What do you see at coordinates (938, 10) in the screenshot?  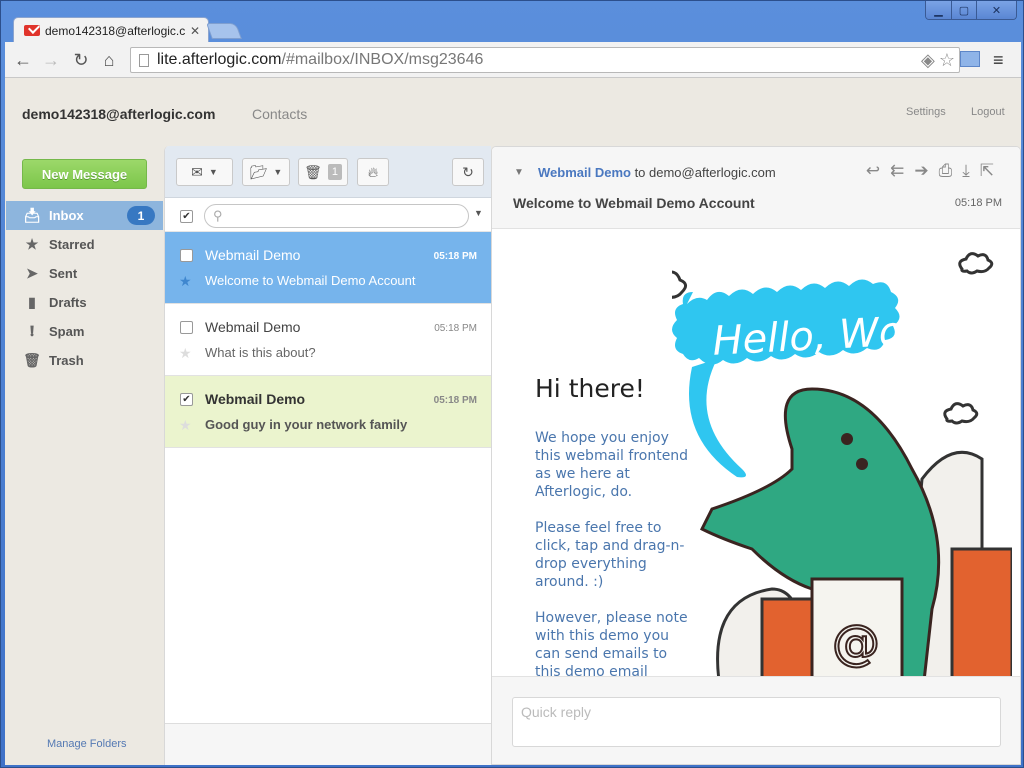 I see `minimize-button: ▁` at bounding box center [938, 10].